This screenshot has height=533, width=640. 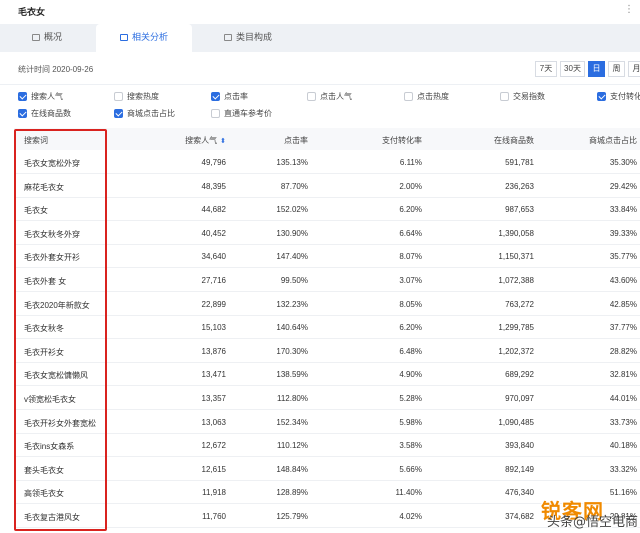 What do you see at coordinates (327, 446) in the screenshot?
I see `table-row: 毛衣ins女森系 12,672 110.12% 3.58% 393,840 40.18%` at bounding box center [327, 446].